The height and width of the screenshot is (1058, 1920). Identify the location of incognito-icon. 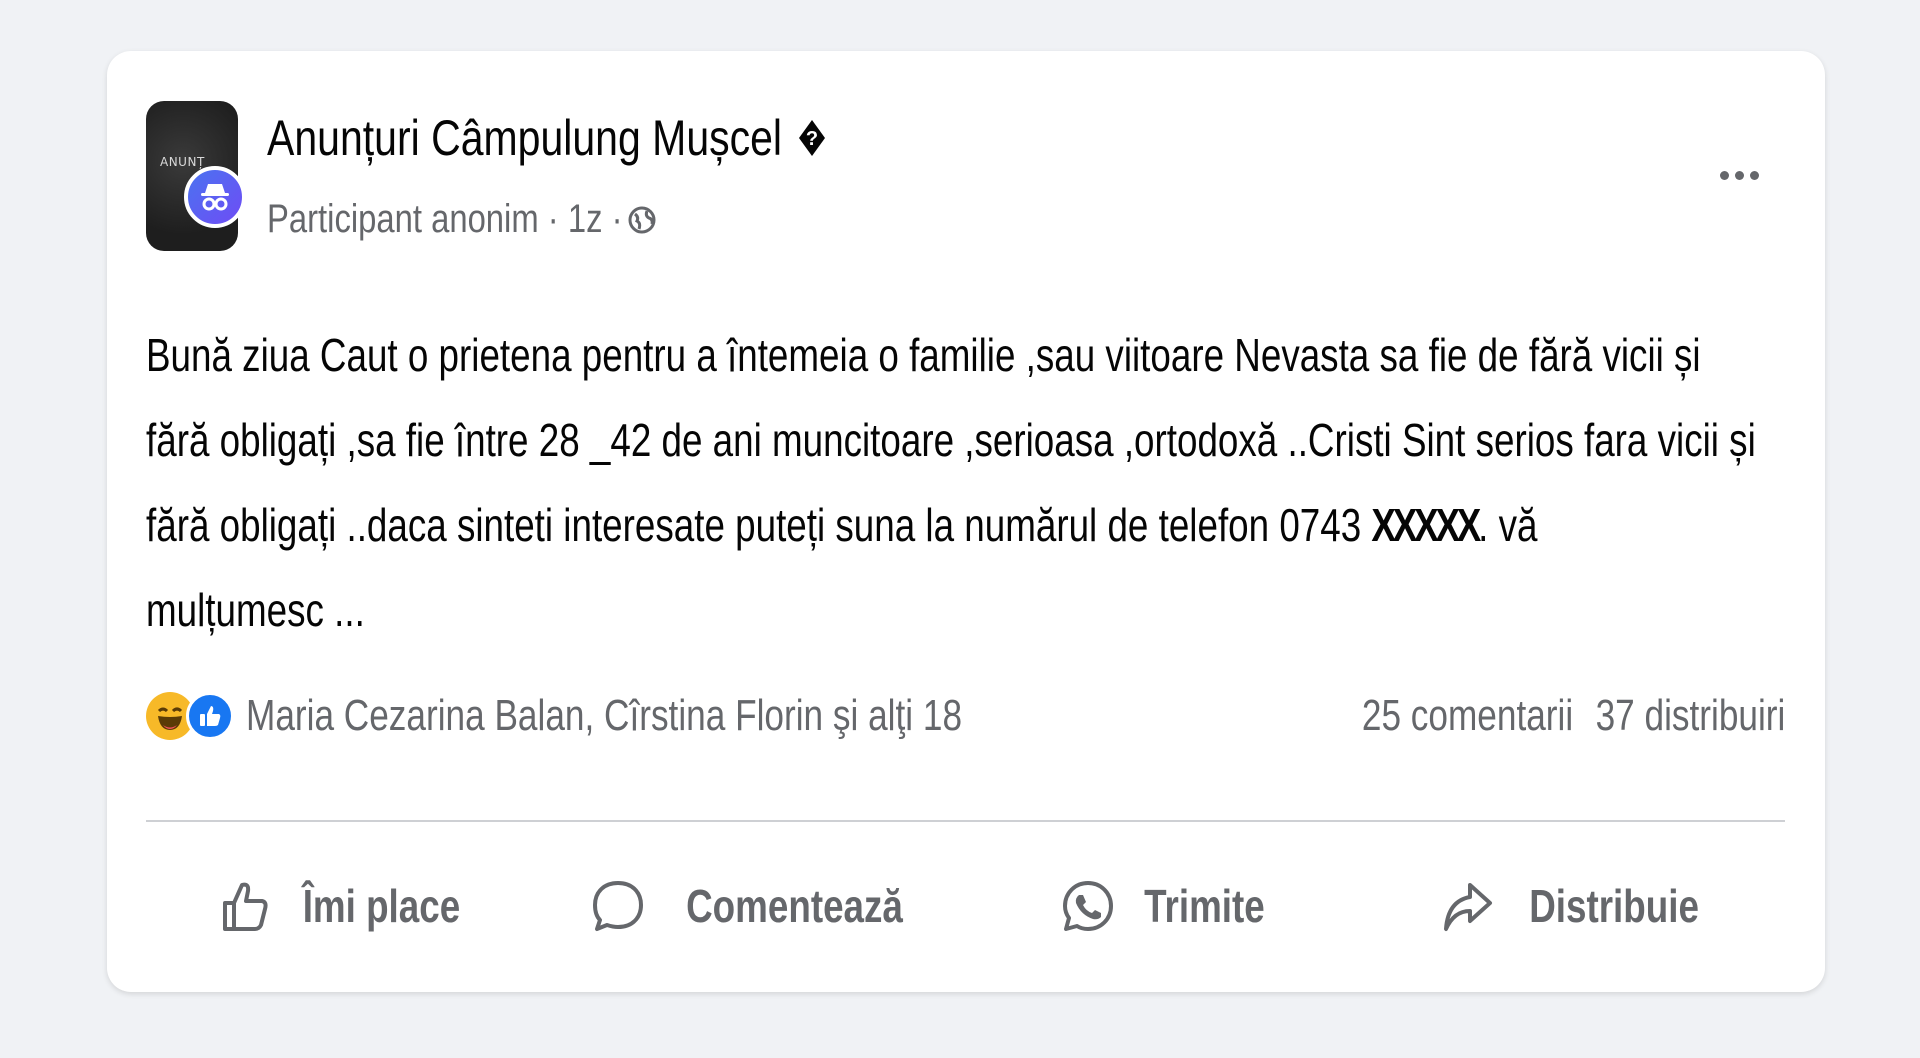
(215, 197).